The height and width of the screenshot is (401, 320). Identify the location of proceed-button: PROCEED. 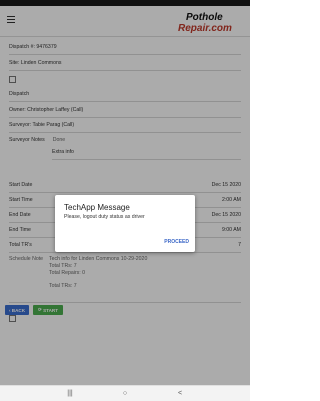
(176, 242).